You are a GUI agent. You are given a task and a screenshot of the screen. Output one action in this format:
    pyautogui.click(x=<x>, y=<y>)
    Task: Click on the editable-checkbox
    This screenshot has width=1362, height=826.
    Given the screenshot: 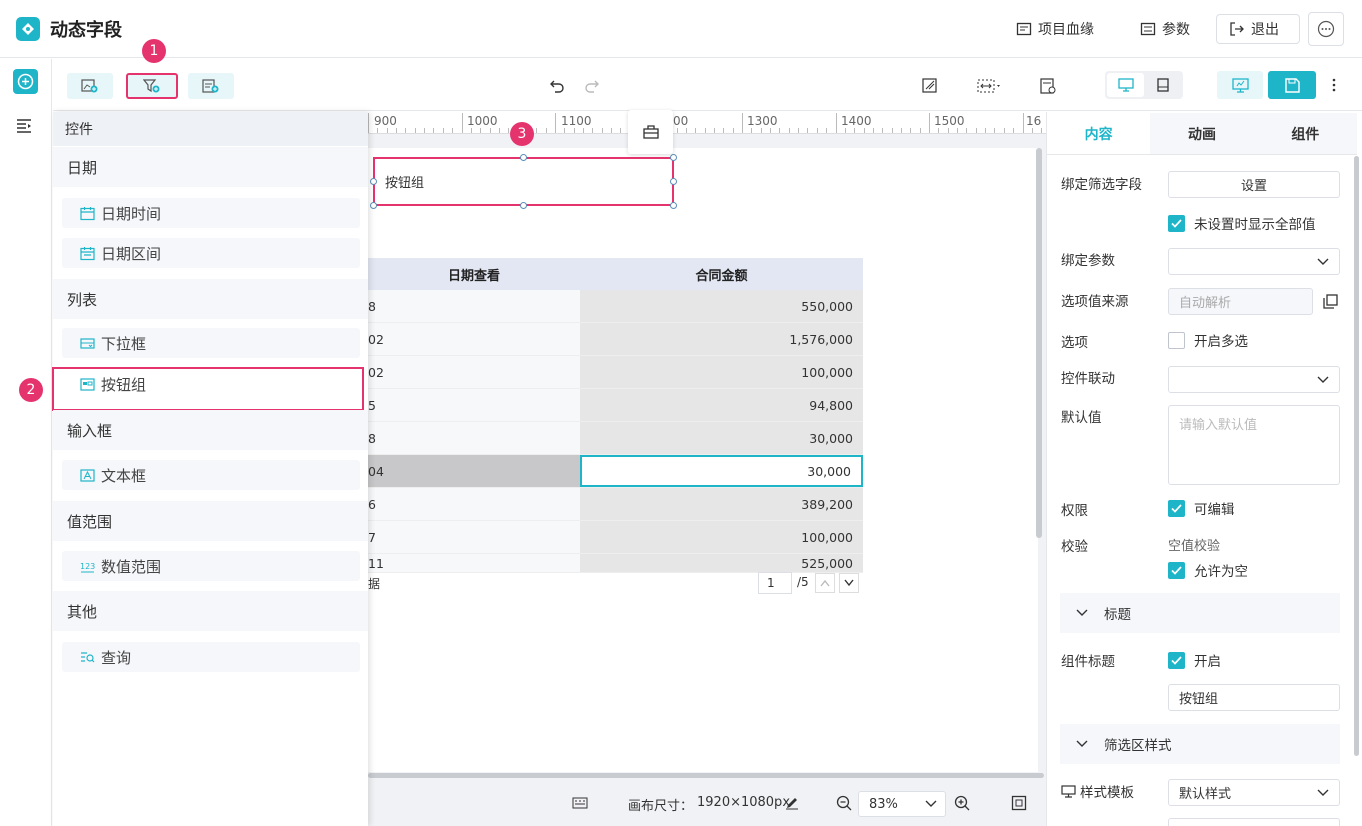 What is the action you would take?
    pyautogui.click(x=1176, y=508)
    